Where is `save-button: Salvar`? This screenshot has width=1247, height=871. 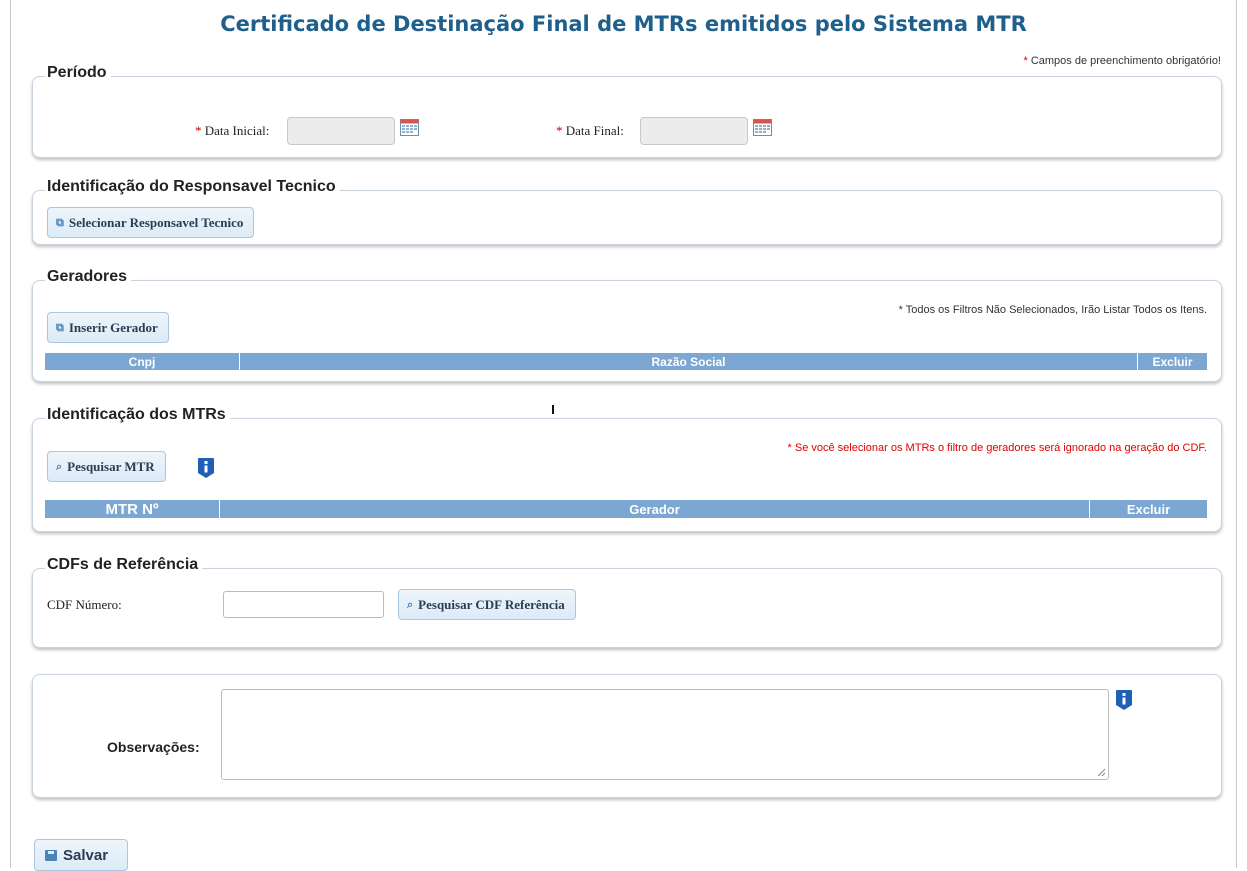
save-button: Salvar is located at coordinates (81, 855).